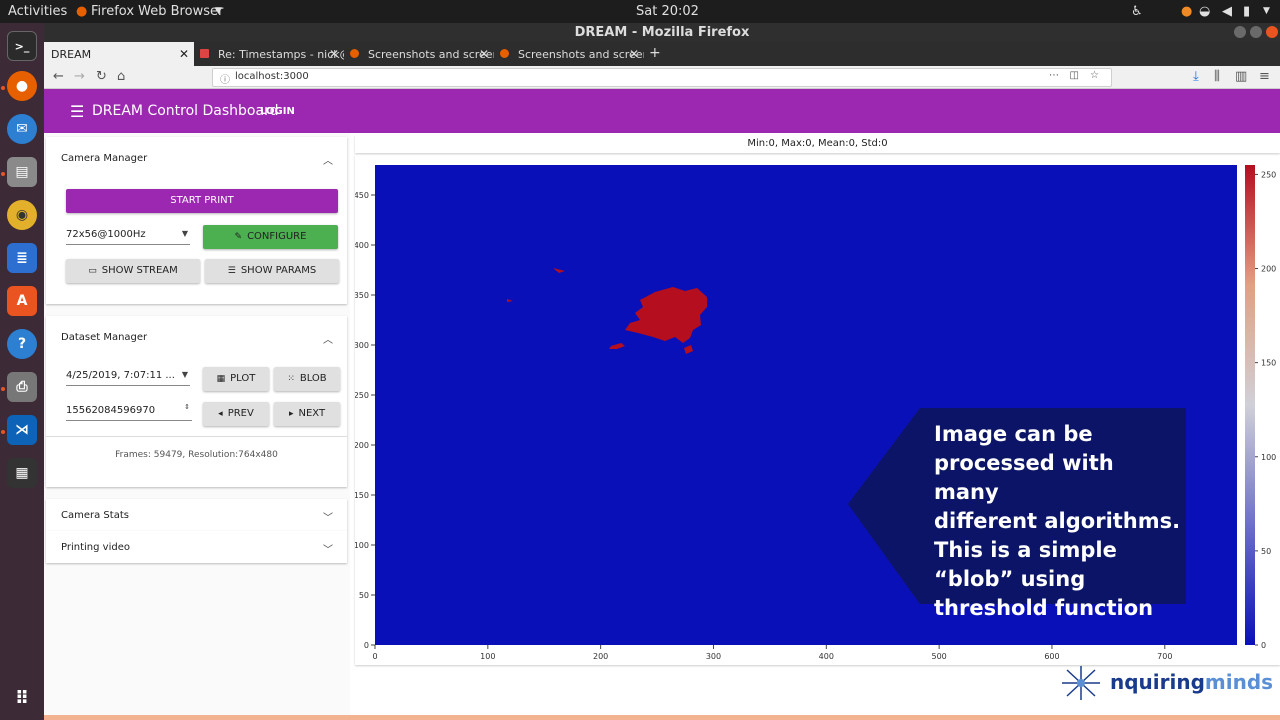 This screenshot has width=1280, height=720. I want to click on downloads-icon: ⤓, so click(1196, 76).